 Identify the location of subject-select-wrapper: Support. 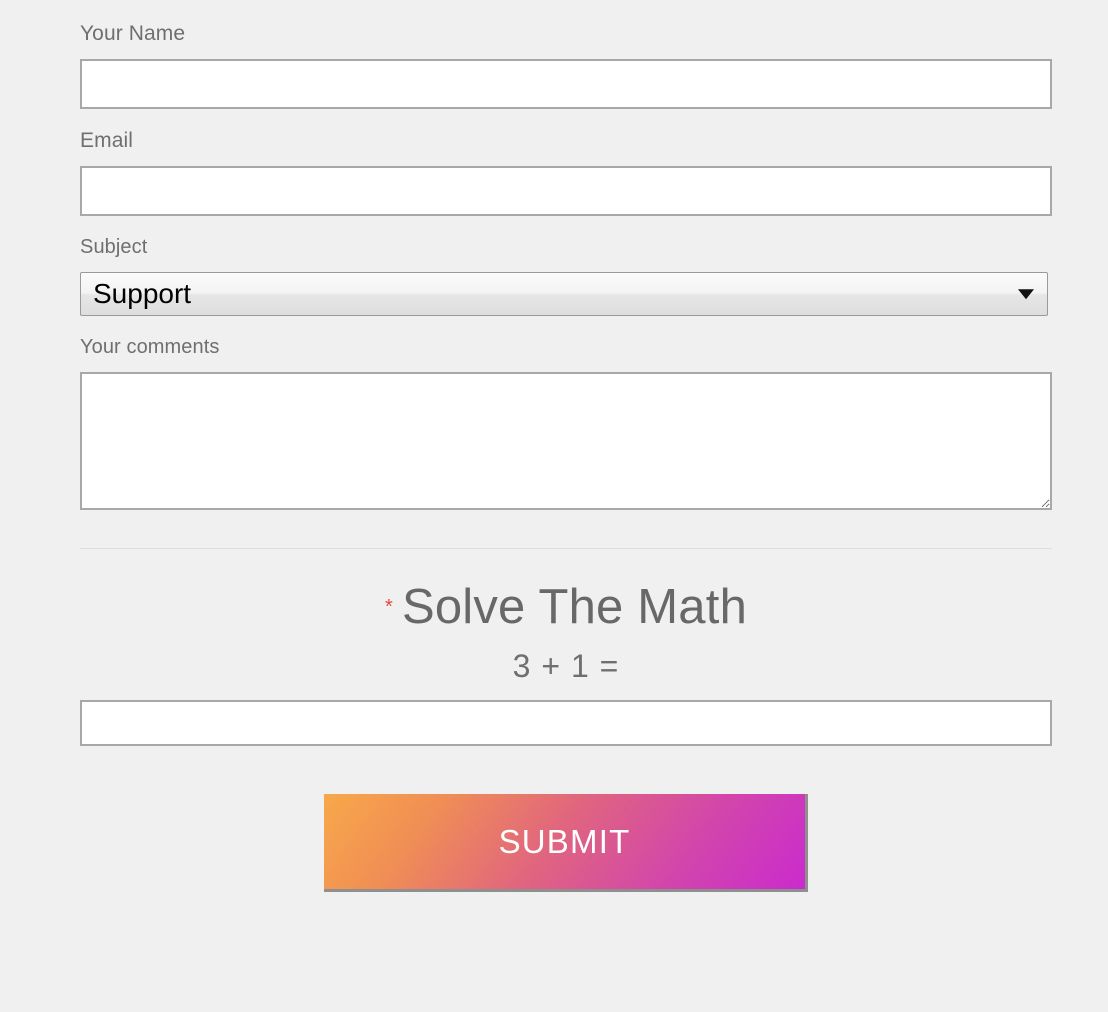
(564, 294).